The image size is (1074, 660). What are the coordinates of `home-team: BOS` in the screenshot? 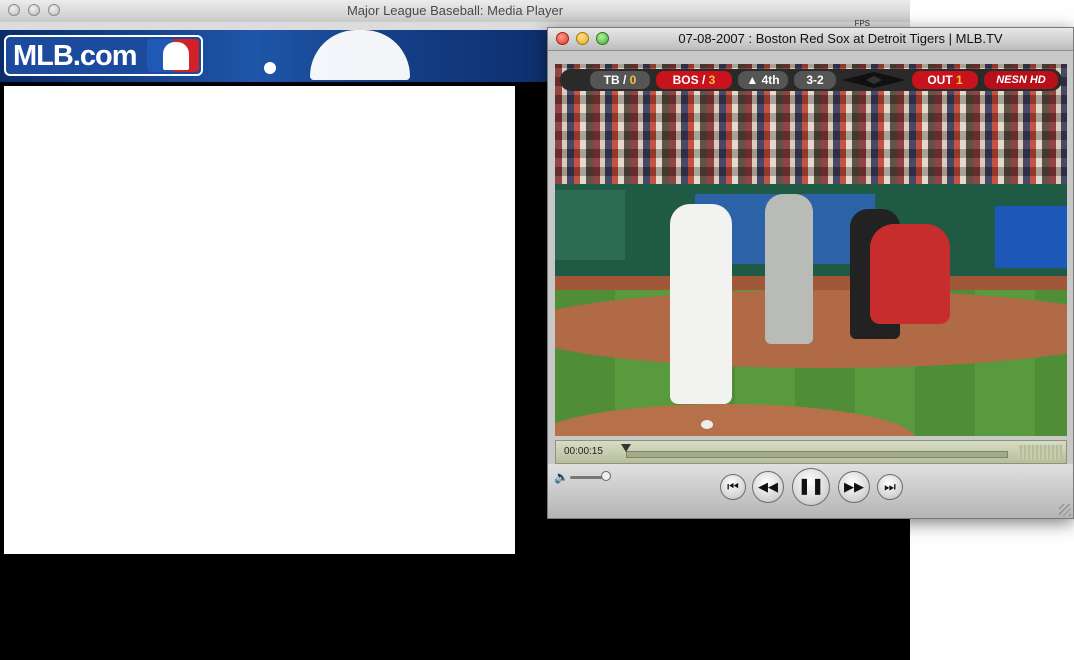 It's located at (685, 80).